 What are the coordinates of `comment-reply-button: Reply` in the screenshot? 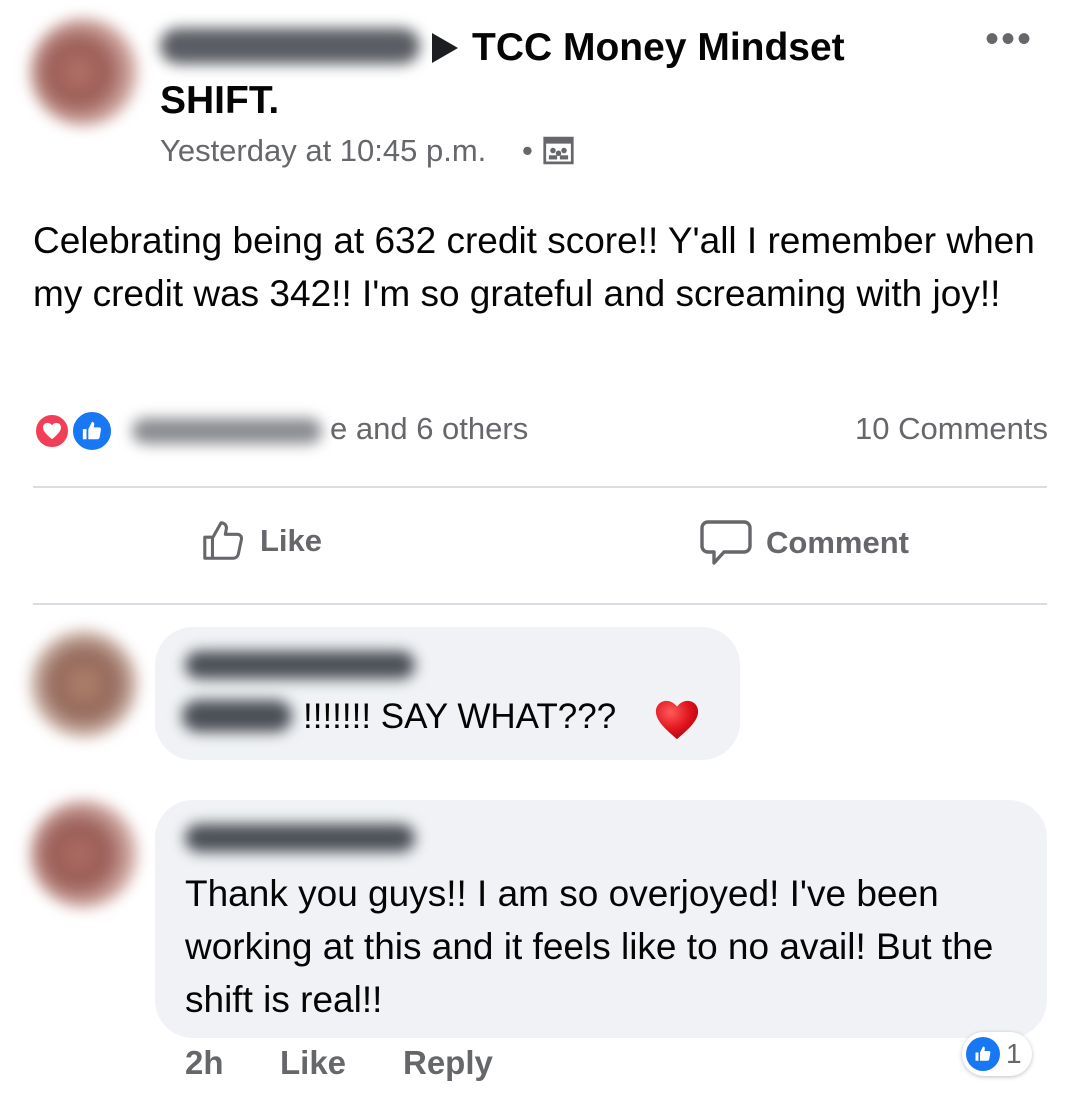 It's located at (448, 1063).